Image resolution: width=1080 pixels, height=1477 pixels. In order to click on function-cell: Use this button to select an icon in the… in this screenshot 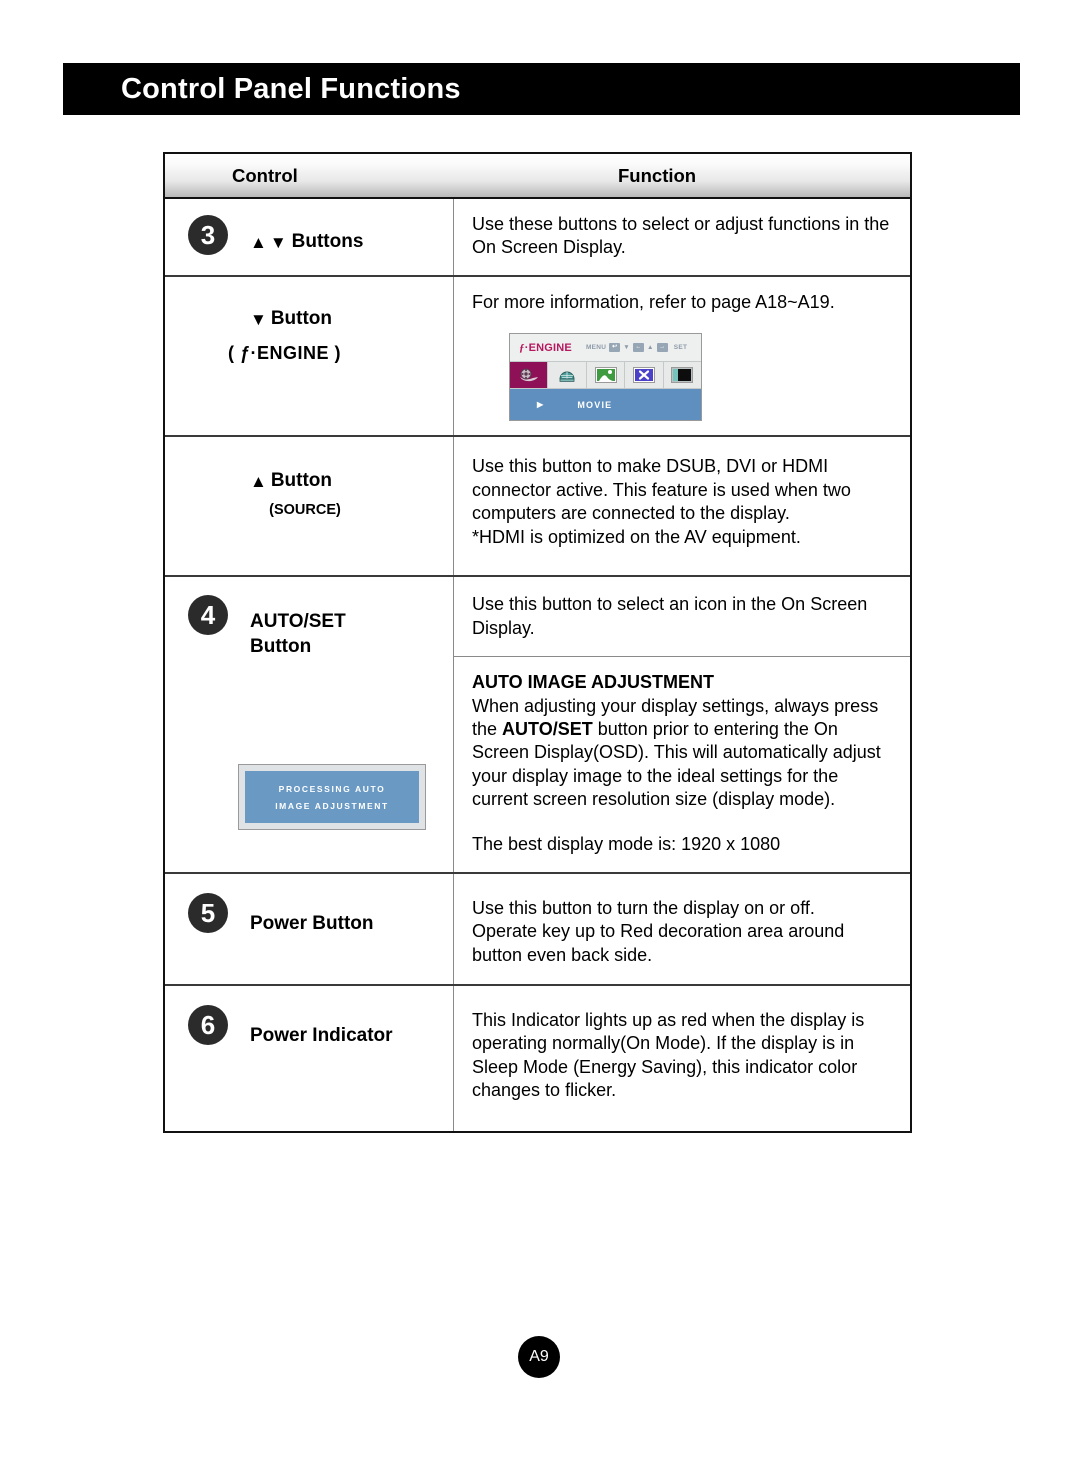, I will do `click(681, 724)`.